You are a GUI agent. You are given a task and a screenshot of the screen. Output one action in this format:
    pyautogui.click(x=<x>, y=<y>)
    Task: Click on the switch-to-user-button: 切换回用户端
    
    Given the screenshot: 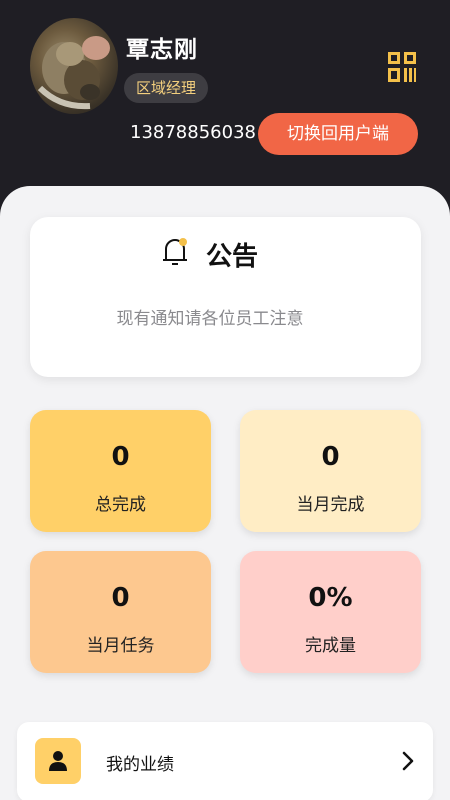 What is the action you would take?
    pyautogui.click(x=338, y=134)
    